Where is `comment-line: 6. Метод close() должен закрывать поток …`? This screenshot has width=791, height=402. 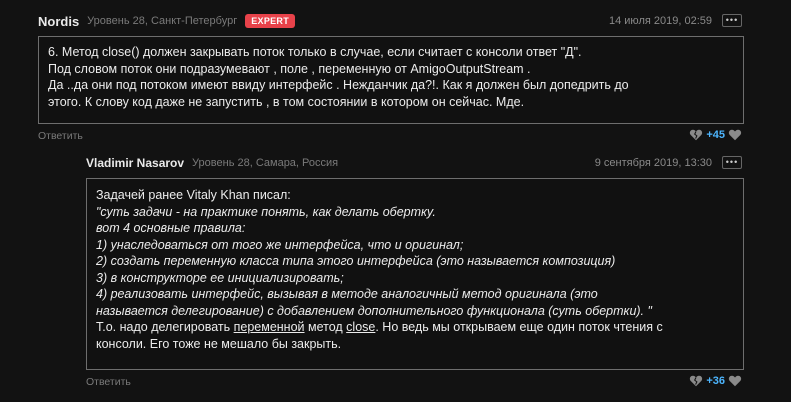 comment-line: 6. Метод close() должен закрывать поток … is located at coordinates (315, 52).